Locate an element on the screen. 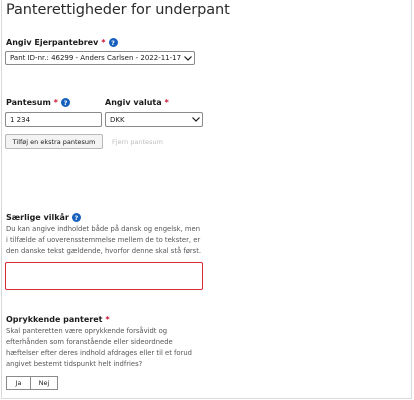 Image resolution: width=414 pixels, height=400 pixels. valuta-label: Angiv valuta is located at coordinates (133, 102).